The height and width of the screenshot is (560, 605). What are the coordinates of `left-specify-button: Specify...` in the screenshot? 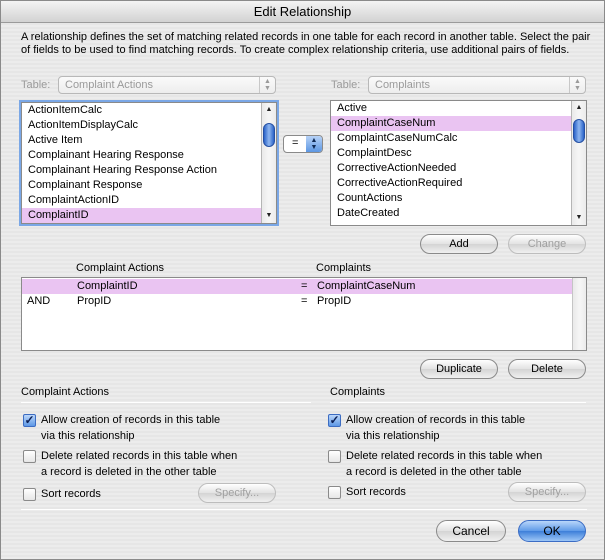 It's located at (237, 493).